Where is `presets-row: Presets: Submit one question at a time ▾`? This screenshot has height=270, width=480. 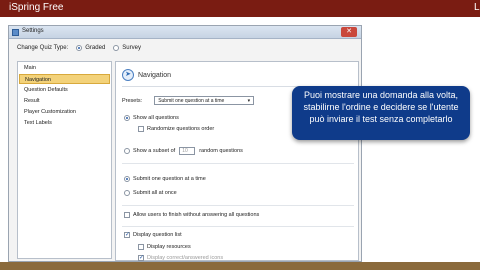 presets-row: Presets: Submit one question at a time ▾ is located at coordinates (188, 100).